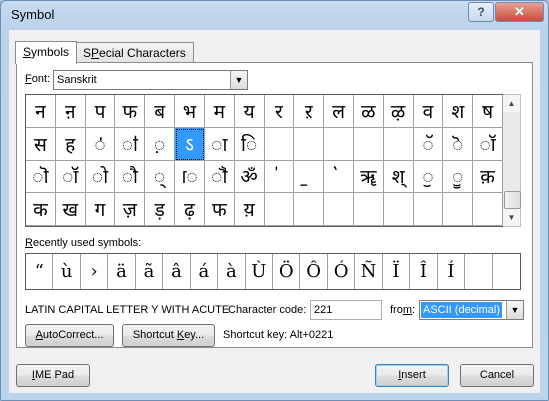 Image resolution: width=549 pixels, height=401 pixels. What do you see at coordinates (458, 111) in the screenshot?
I see `symbol-cell: श` at bounding box center [458, 111].